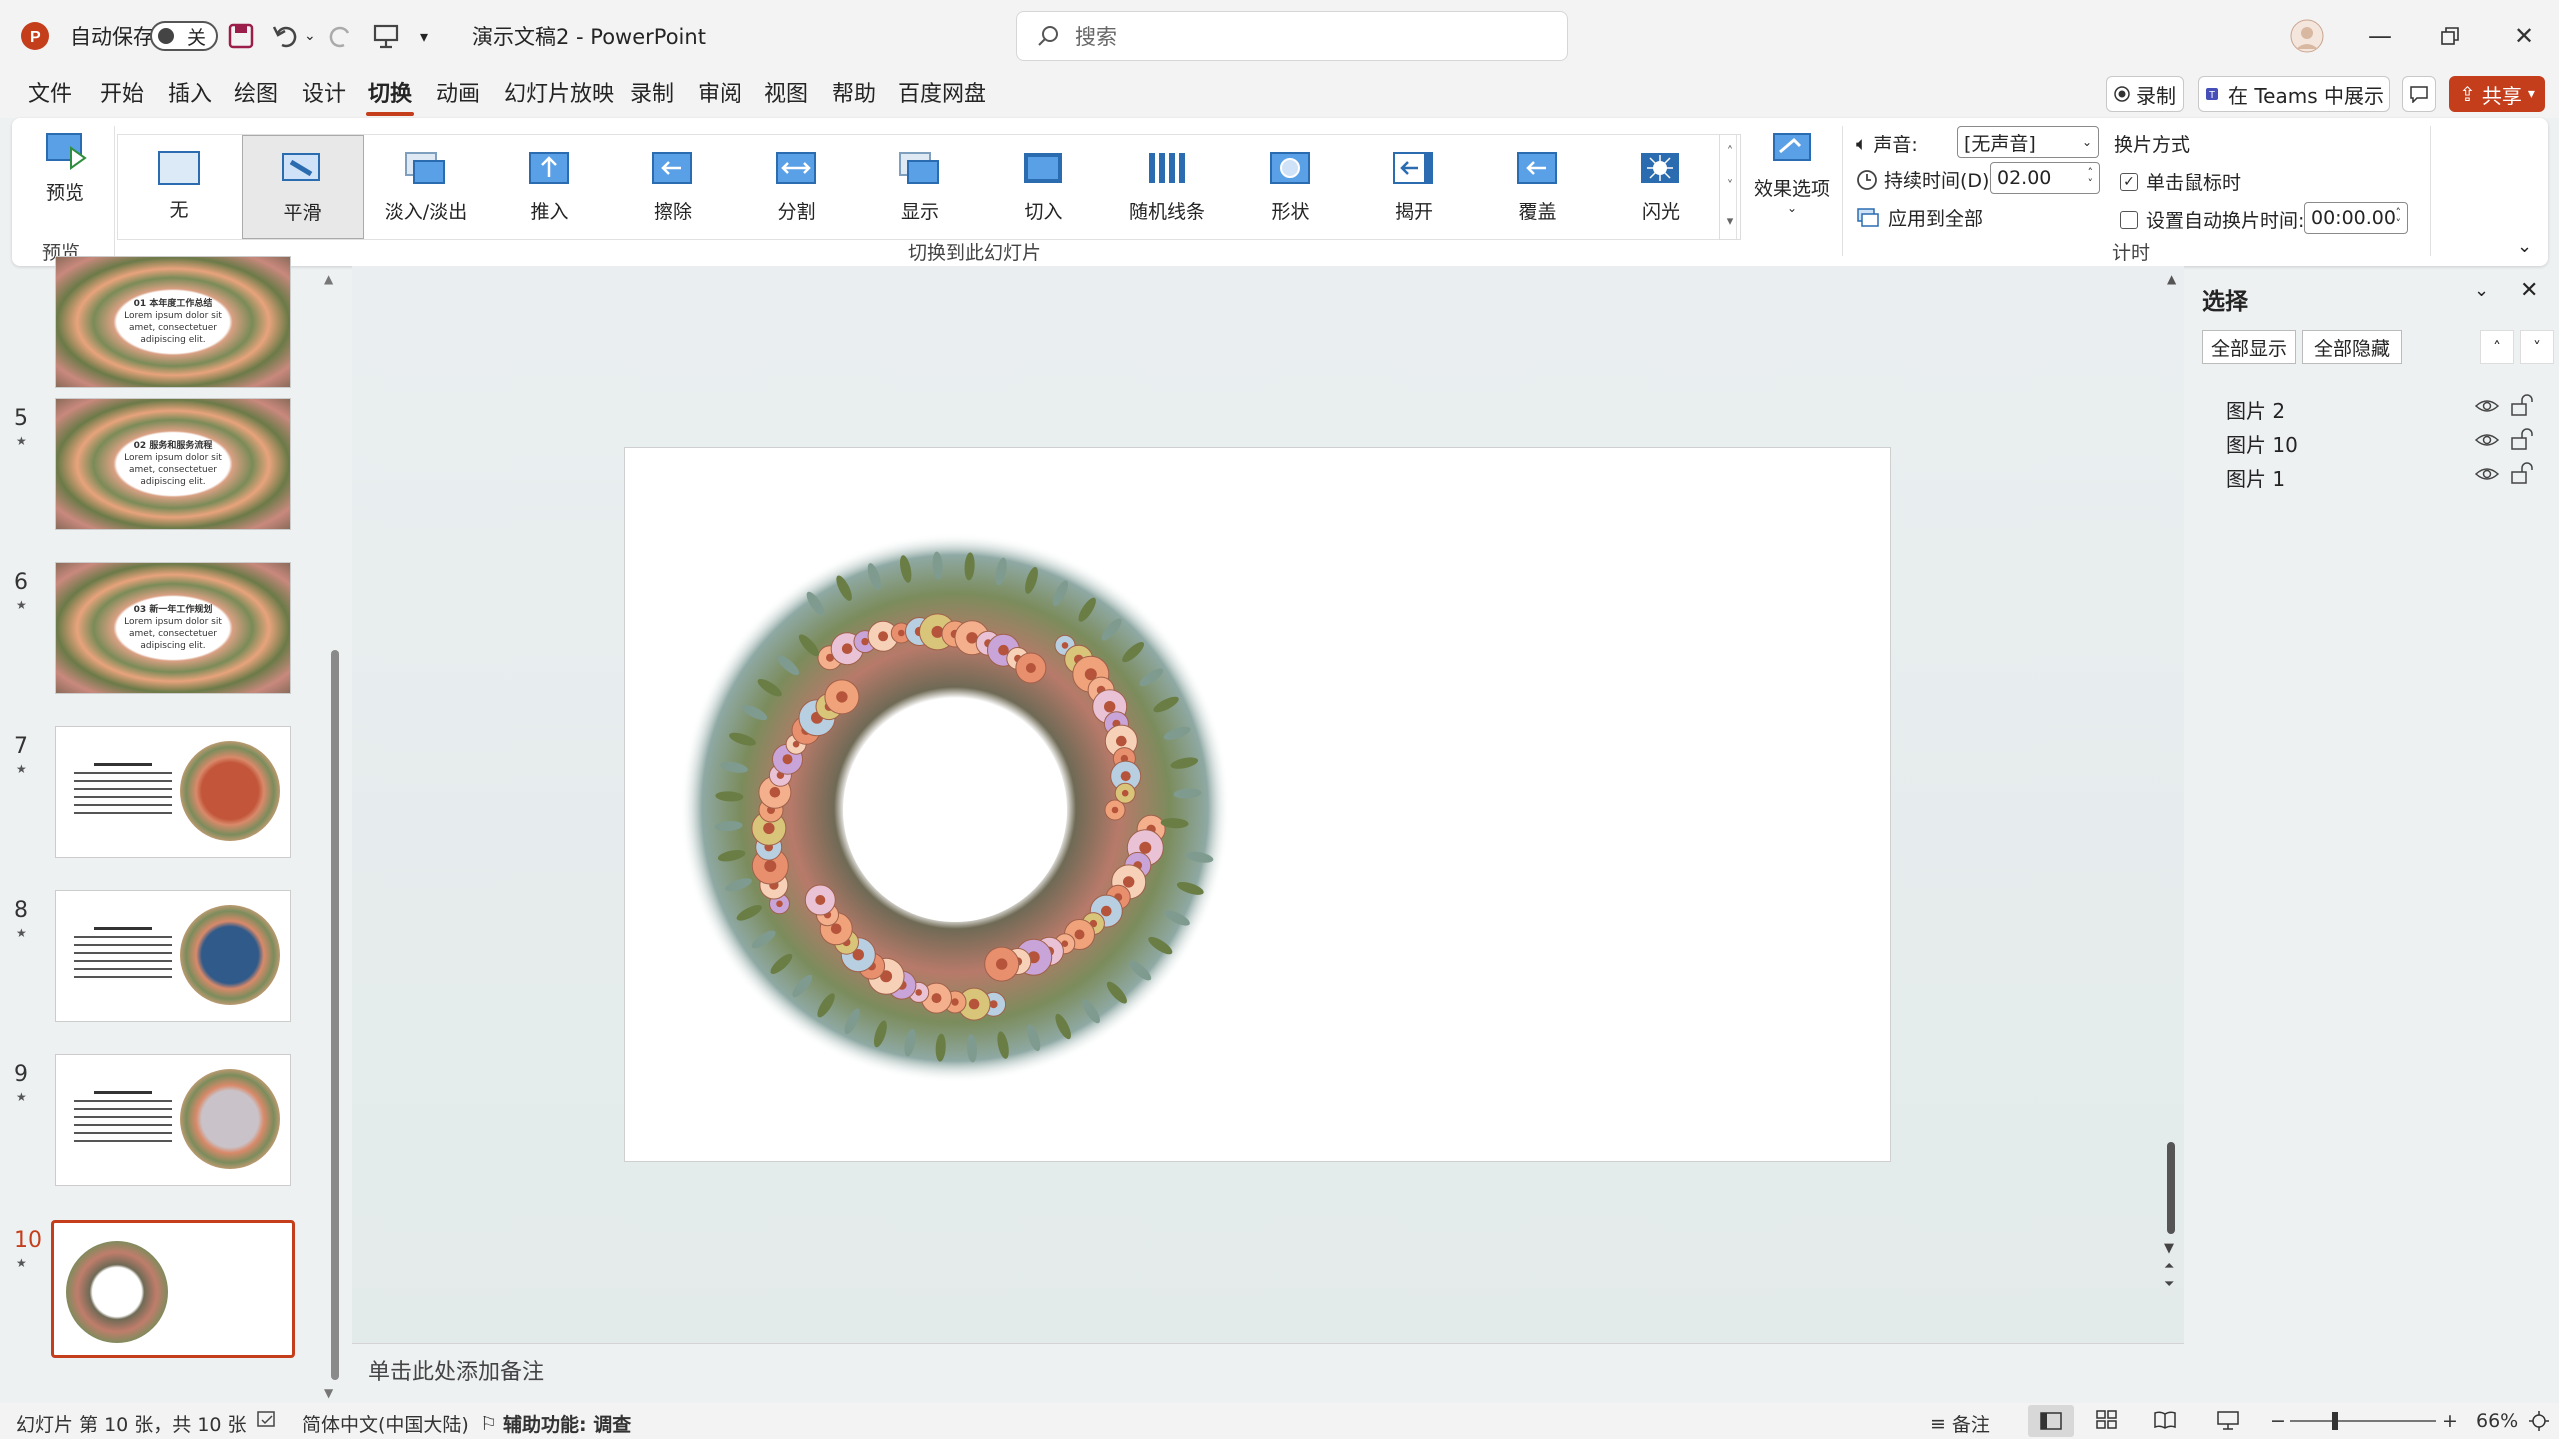 Image resolution: width=2559 pixels, height=1439 pixels. What do you see at coordinates (426, 187) in the screenshot?
I see `transition-fade: 淡入/淡出` at bounding box center [426, 187].